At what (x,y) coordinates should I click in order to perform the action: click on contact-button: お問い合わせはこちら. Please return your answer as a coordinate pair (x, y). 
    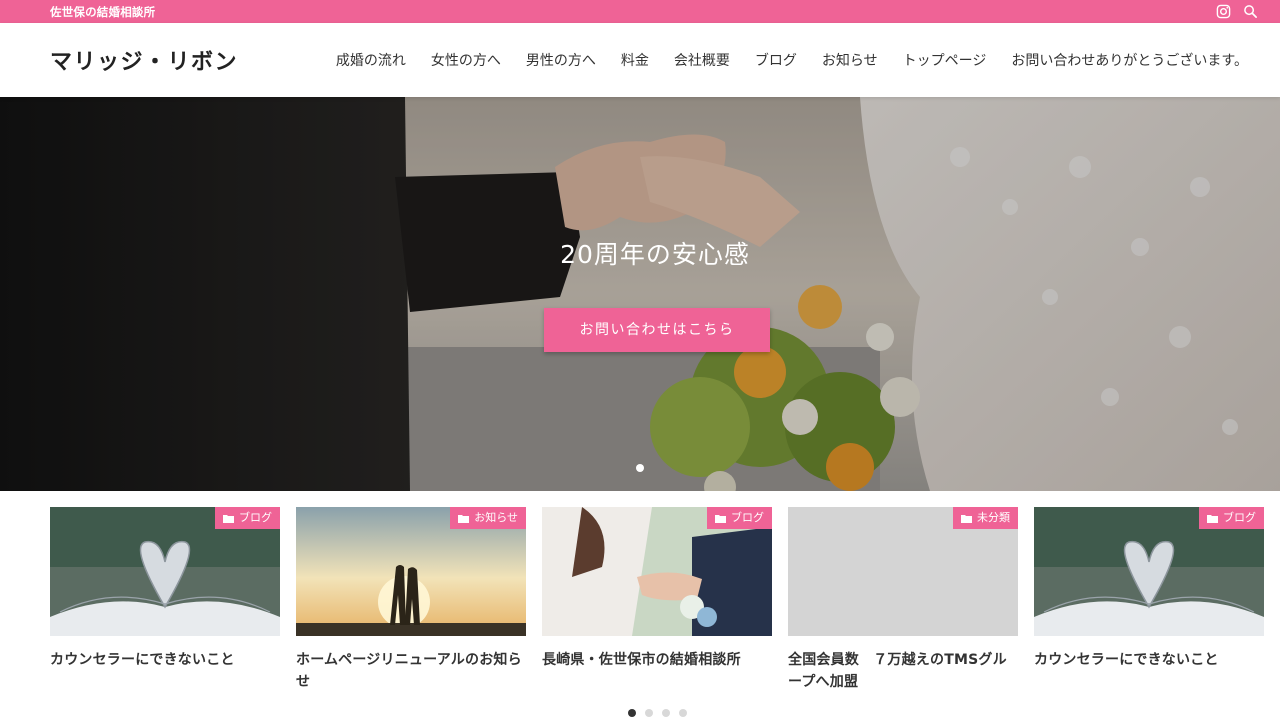
    Looking at the image, I should click on (657, 330).